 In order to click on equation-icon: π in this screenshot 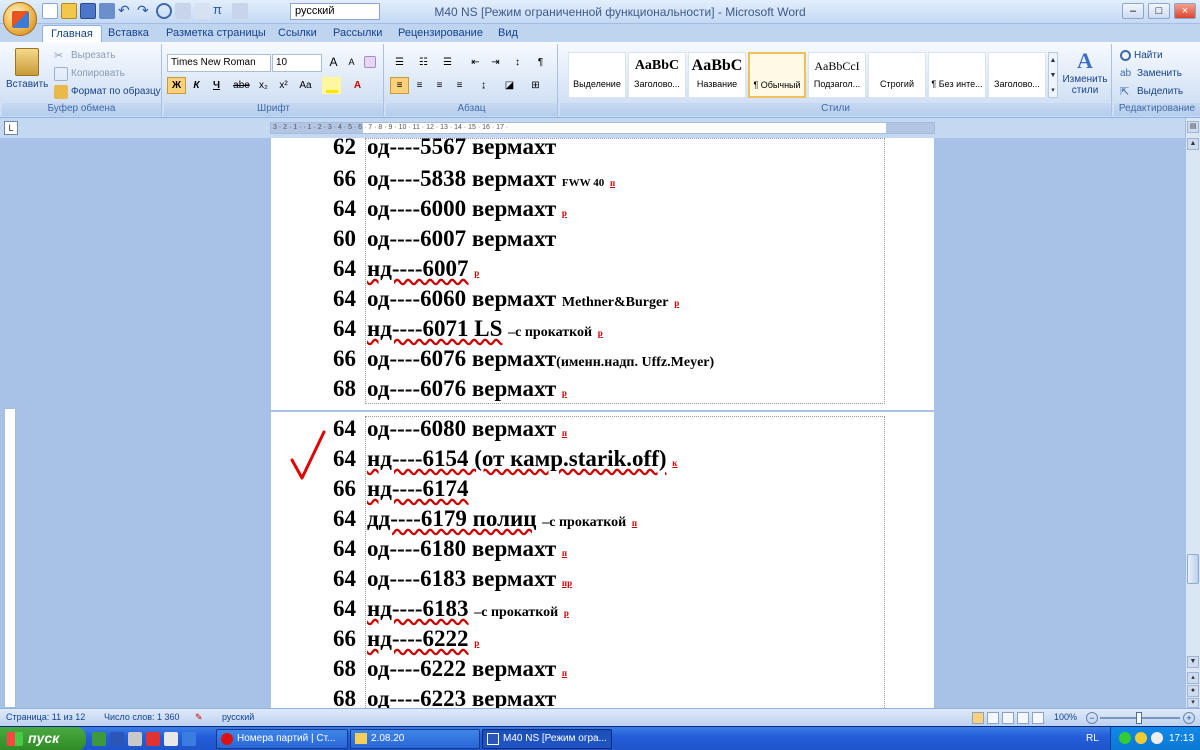, I will do `click(221, 11)`.